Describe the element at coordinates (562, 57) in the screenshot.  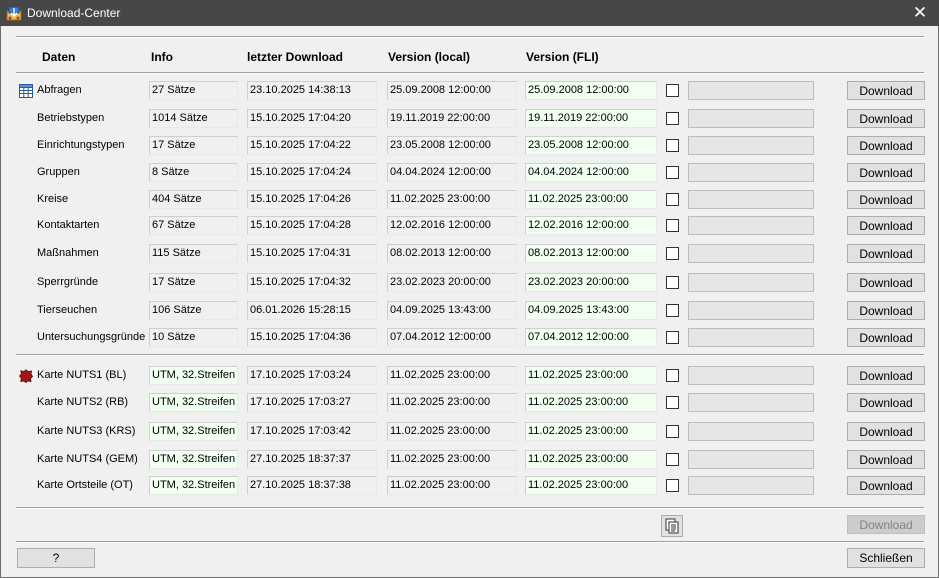
I see `header-version-fli: Version (FLI)` at that location.